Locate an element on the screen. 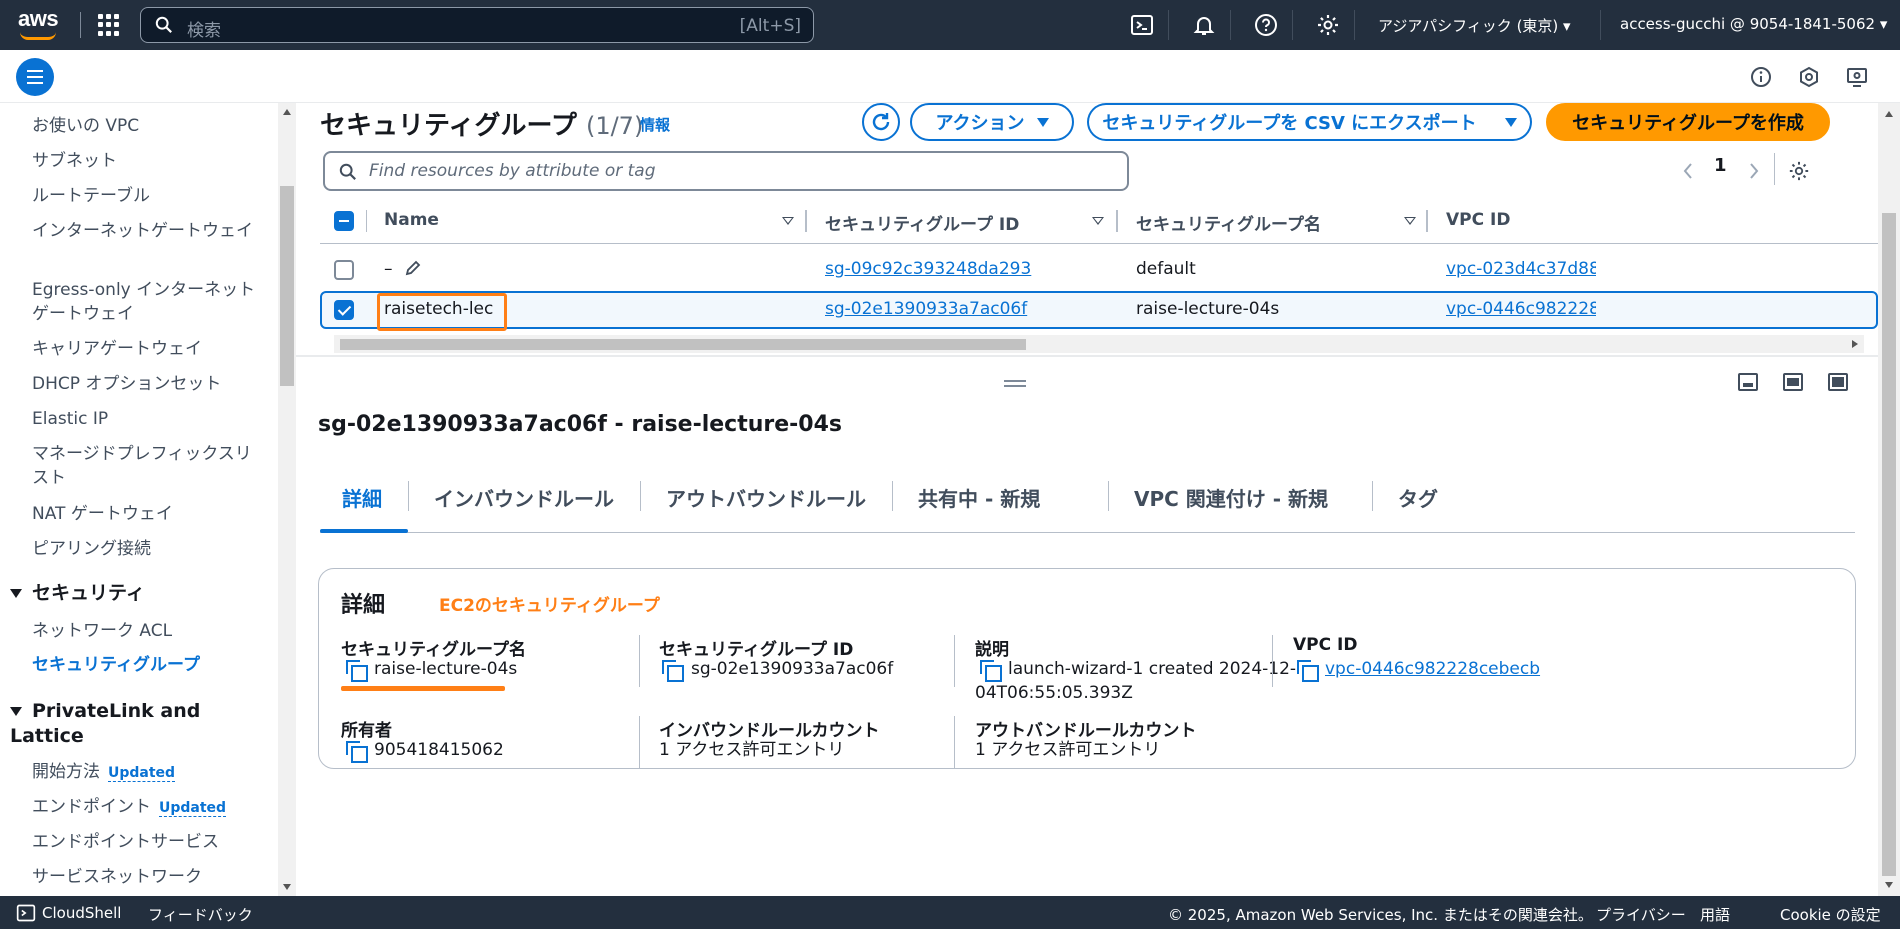 Image resolution: width=1900 pixels, height=929 pixels. nav-network-acls: ネットワーク ACL is located at coordinates (144, 631).